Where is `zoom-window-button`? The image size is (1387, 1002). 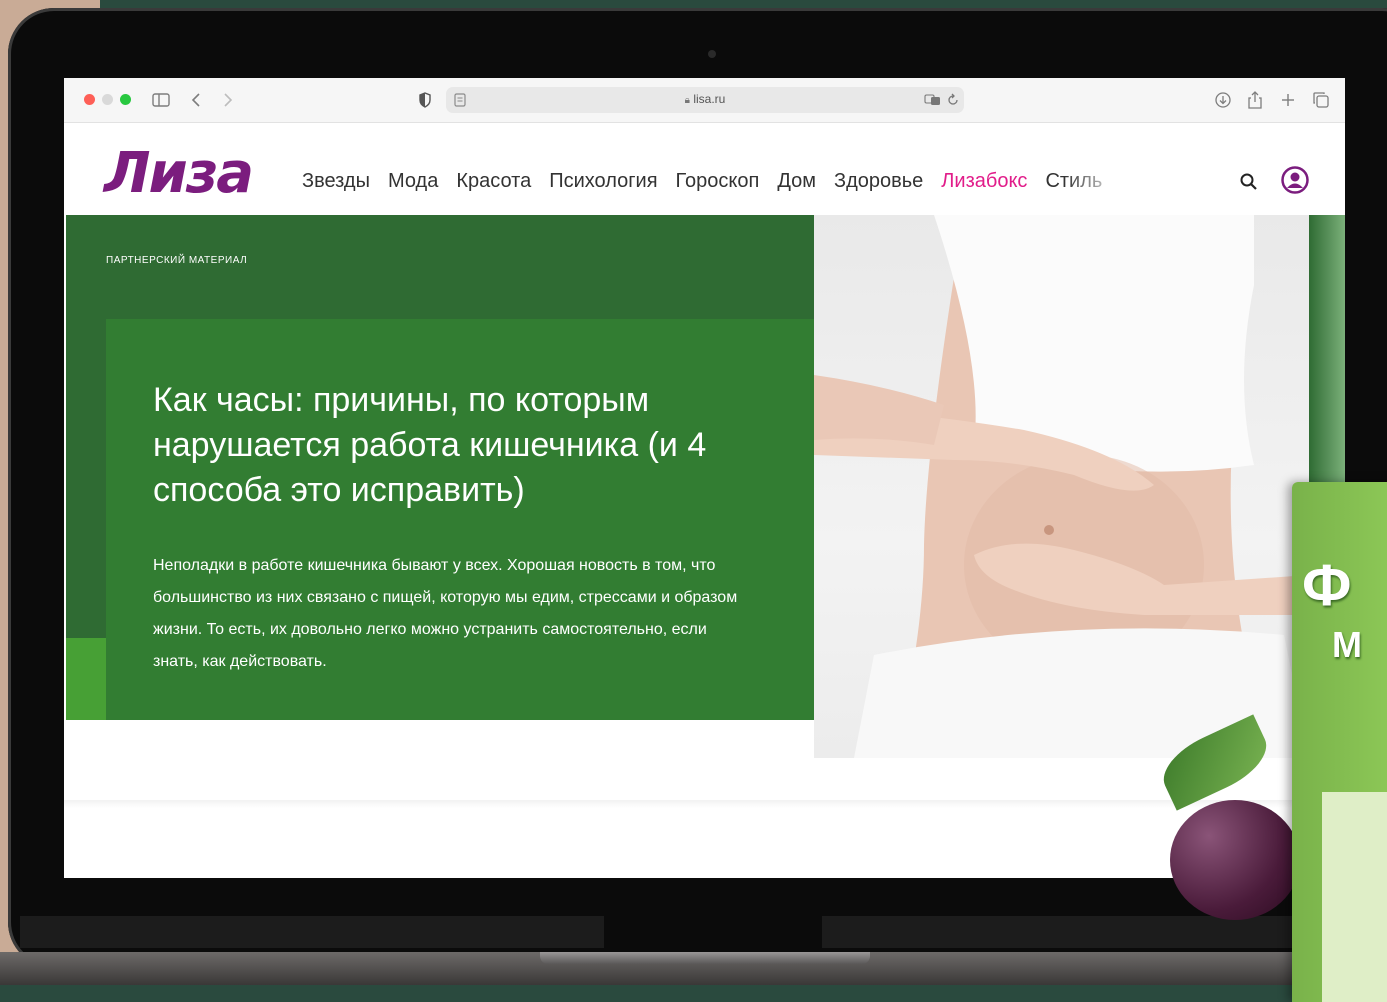
zoom-window-button is located at coordinates (125, 99).